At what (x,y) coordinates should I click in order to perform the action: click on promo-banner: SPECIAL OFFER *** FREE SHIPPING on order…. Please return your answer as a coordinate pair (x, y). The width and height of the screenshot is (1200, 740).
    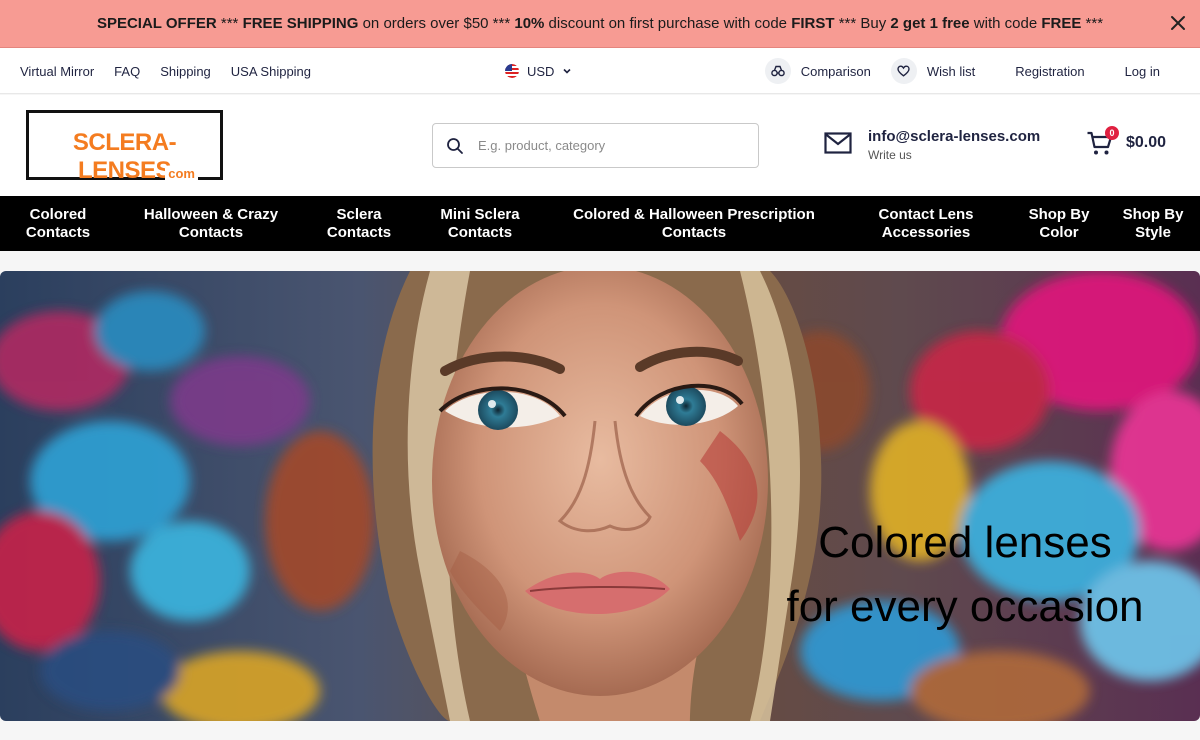
    Looking at the image, I should click on (600, 24).